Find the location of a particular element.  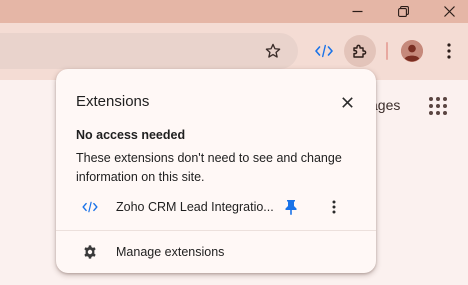

section-heading: No access needed is located at coordinates (131, 135).